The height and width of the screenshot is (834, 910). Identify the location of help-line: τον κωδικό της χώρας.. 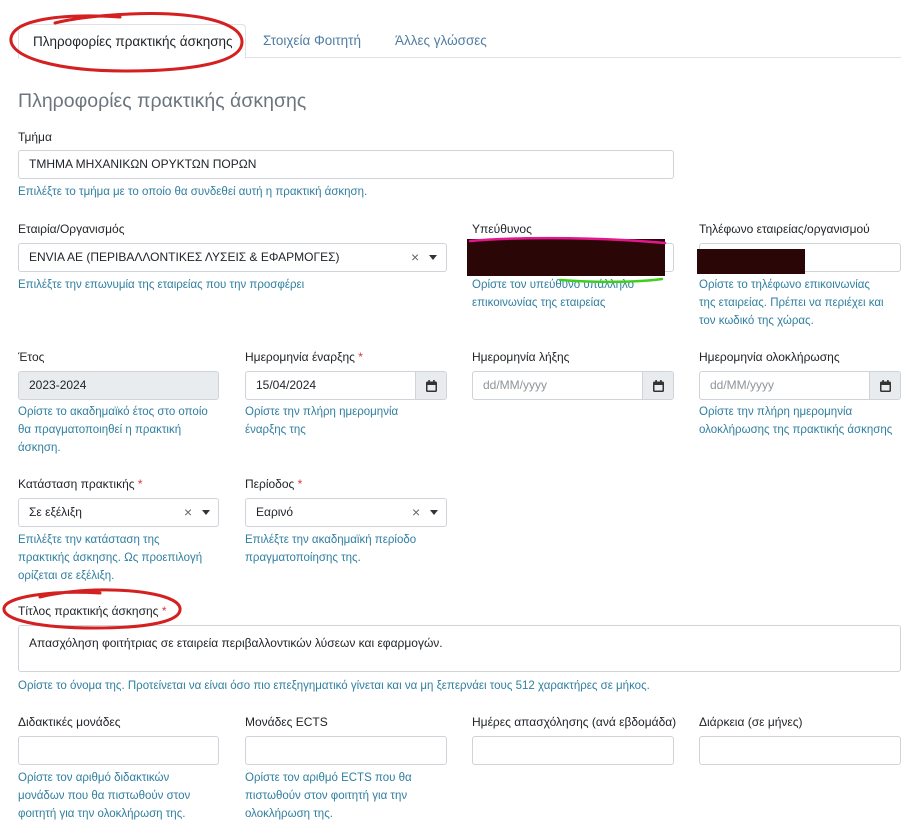
(756, 321).